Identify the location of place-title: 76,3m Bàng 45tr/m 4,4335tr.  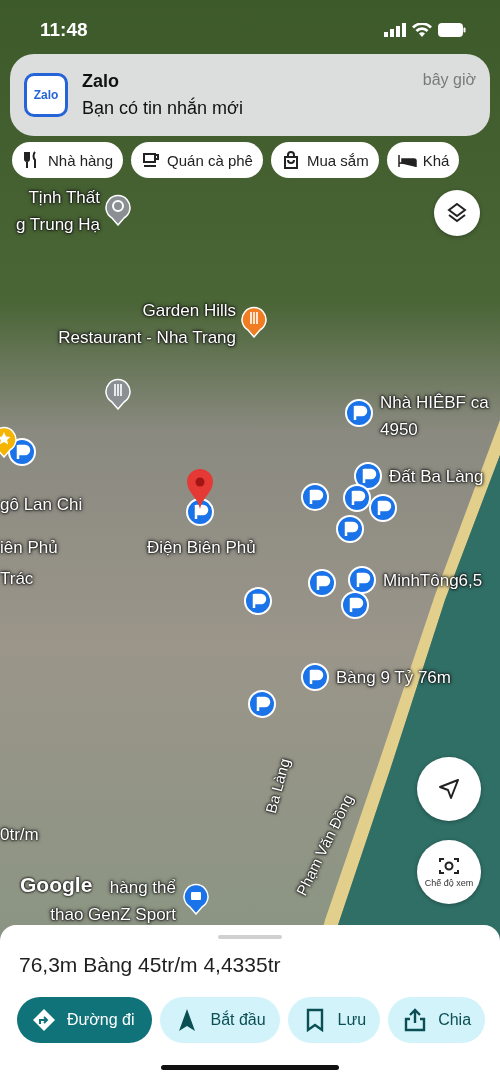
(150, 964).